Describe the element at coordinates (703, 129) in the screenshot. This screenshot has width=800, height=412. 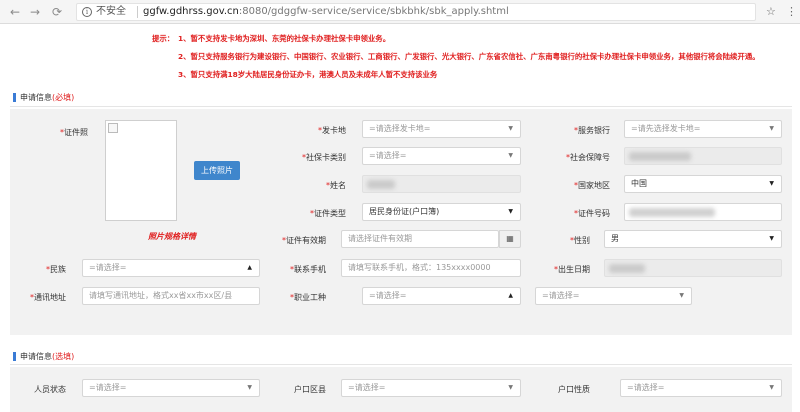
I see `service-bank-select: =请先选择发卡地= ▼` at that location.